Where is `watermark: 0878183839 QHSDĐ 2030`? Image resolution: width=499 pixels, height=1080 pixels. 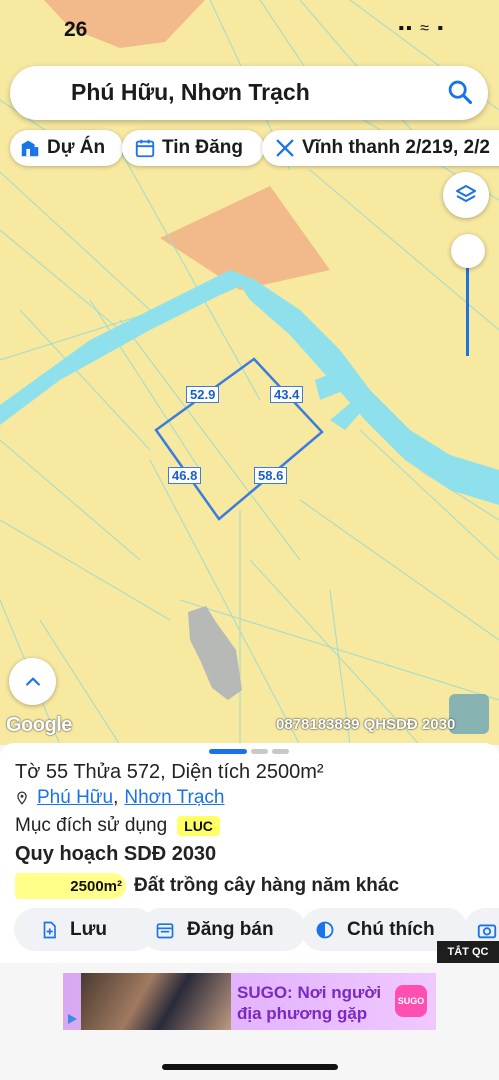 watermark: 0878183839 QHSDĐ 2030 is located at coordinates (366, 724).